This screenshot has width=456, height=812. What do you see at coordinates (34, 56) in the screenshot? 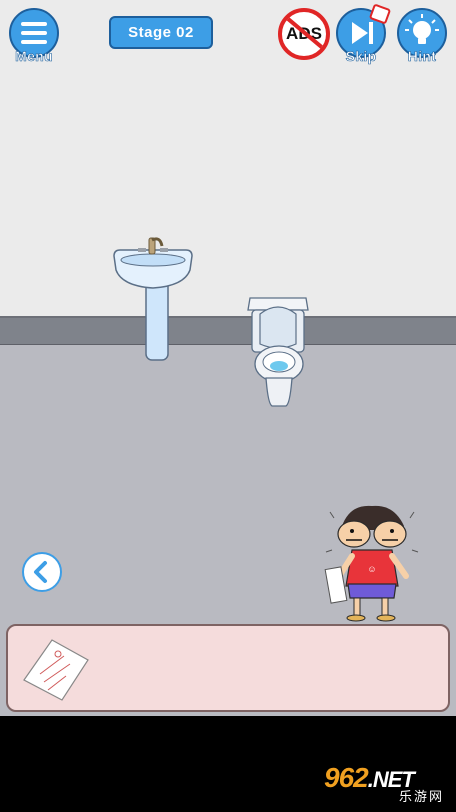
I see `menu-label: Menu` at bounding box center [34, 56].